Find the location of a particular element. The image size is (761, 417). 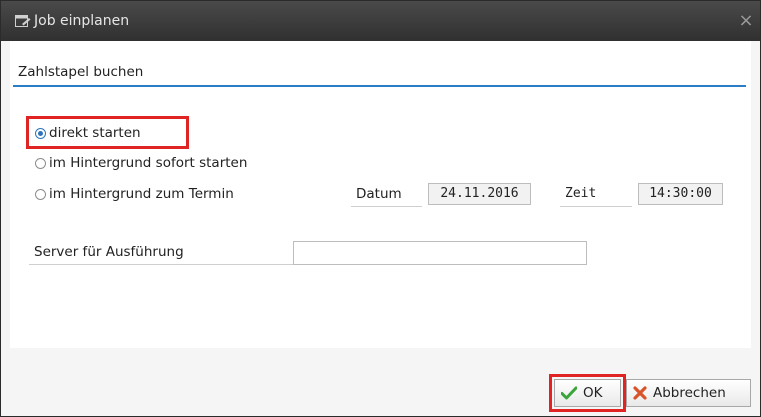

group-divider is located at coordinates (379, 86).